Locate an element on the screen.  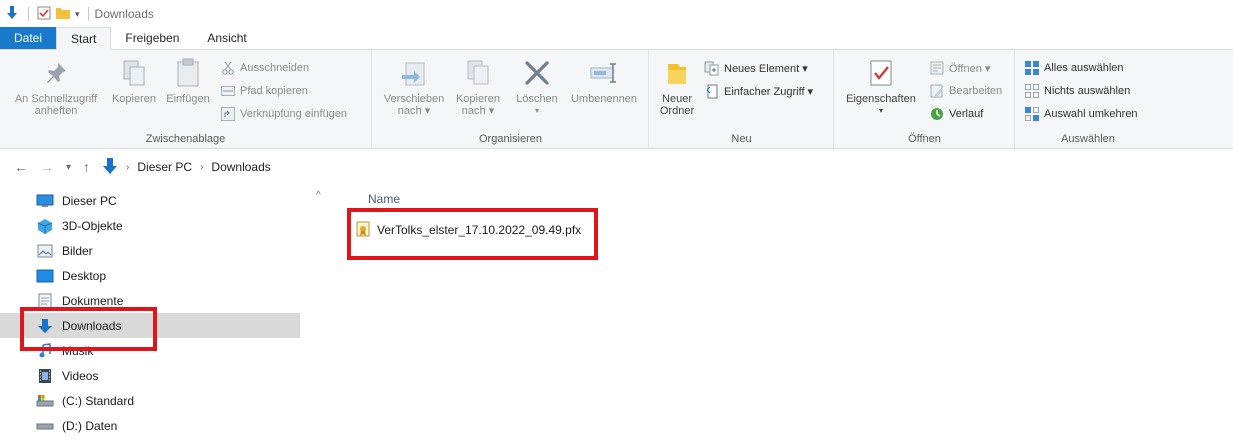
ribbon-tabs: Datei Start Freigeben Ansicht is located at coordinates (616, 38).